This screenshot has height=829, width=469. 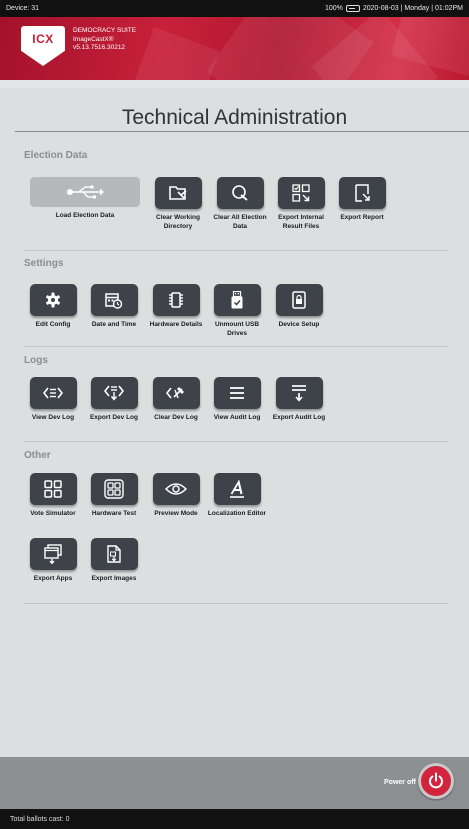 What do you see at coordinates (178, 204) in the screenshot?
I see `clear-working-directory-button: Clear Working Directory` at bounding box center [178, 204].